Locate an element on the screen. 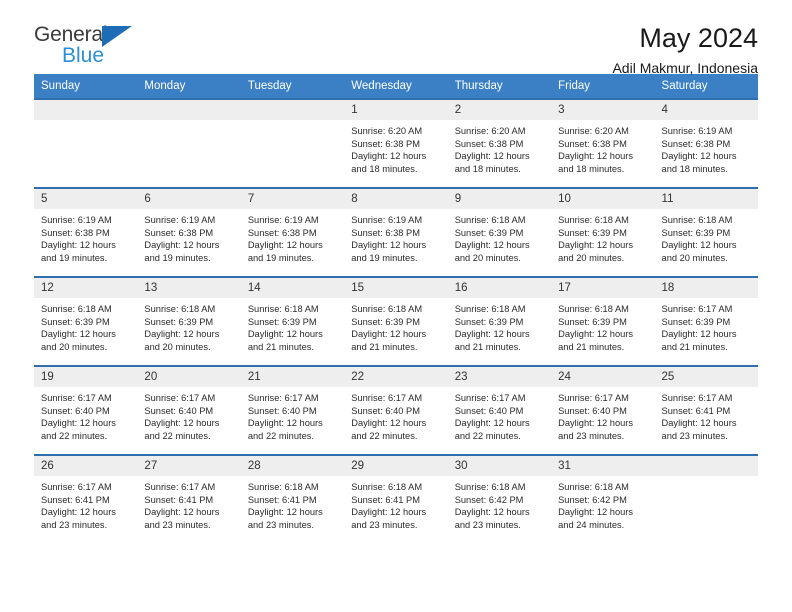 This screenshot has height=612, width=792. day-number: 12 is located at coordinates (86, 288).